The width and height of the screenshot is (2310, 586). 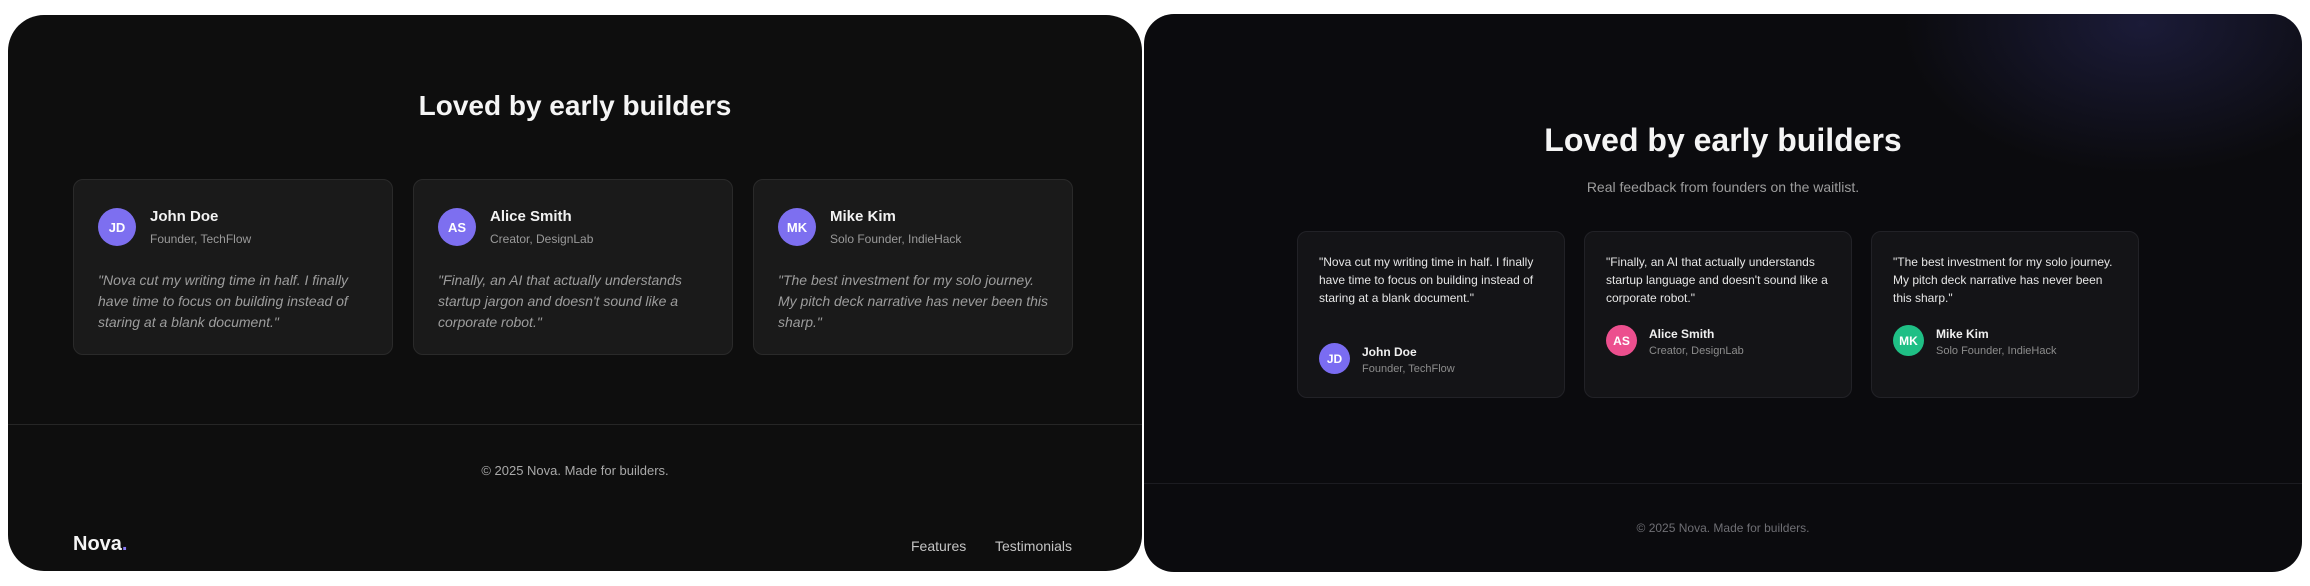 I want to click on nova-logo: Nova., so click(x=100, y=544).